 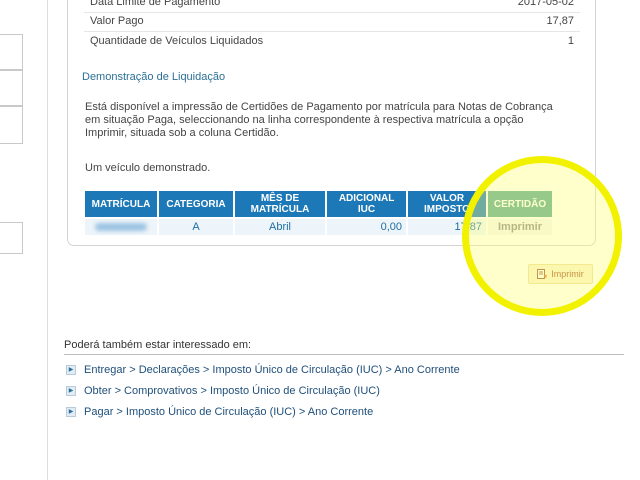 What do you see at coordinates (121, 204) in the screenshot?
I see `header-plate: MATRÍCULA` at bounding box center [121, 204].